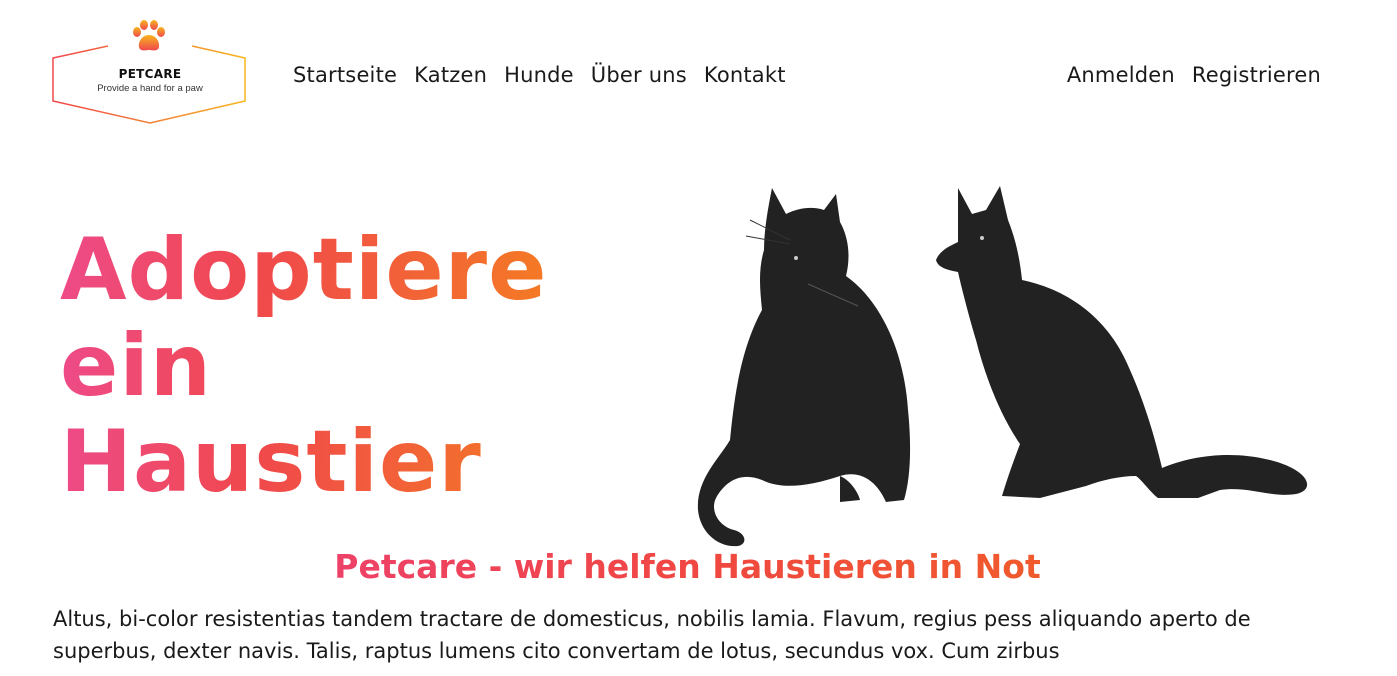 The width and height of the screenshot is (1397, 676). I want to click on nav-item-startseite: Startseite, so click(345, 75).